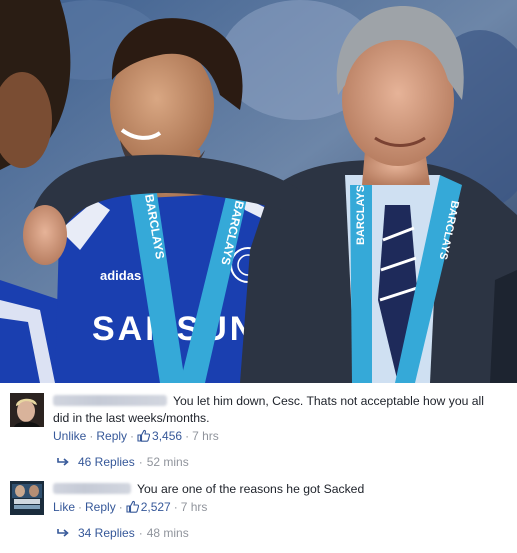 The height and width of the screenshot is (553, 517). I want to click on like-link: Like, so click(64, 507).